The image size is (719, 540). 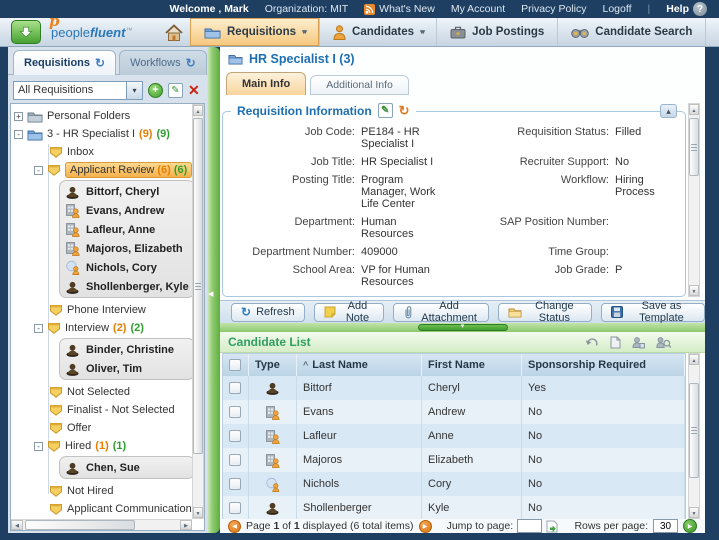 What do you see at coordinates (103, 509) in the screenshot?
I see `tree-step: Applicant Communication` at bounding box center [103, 509].